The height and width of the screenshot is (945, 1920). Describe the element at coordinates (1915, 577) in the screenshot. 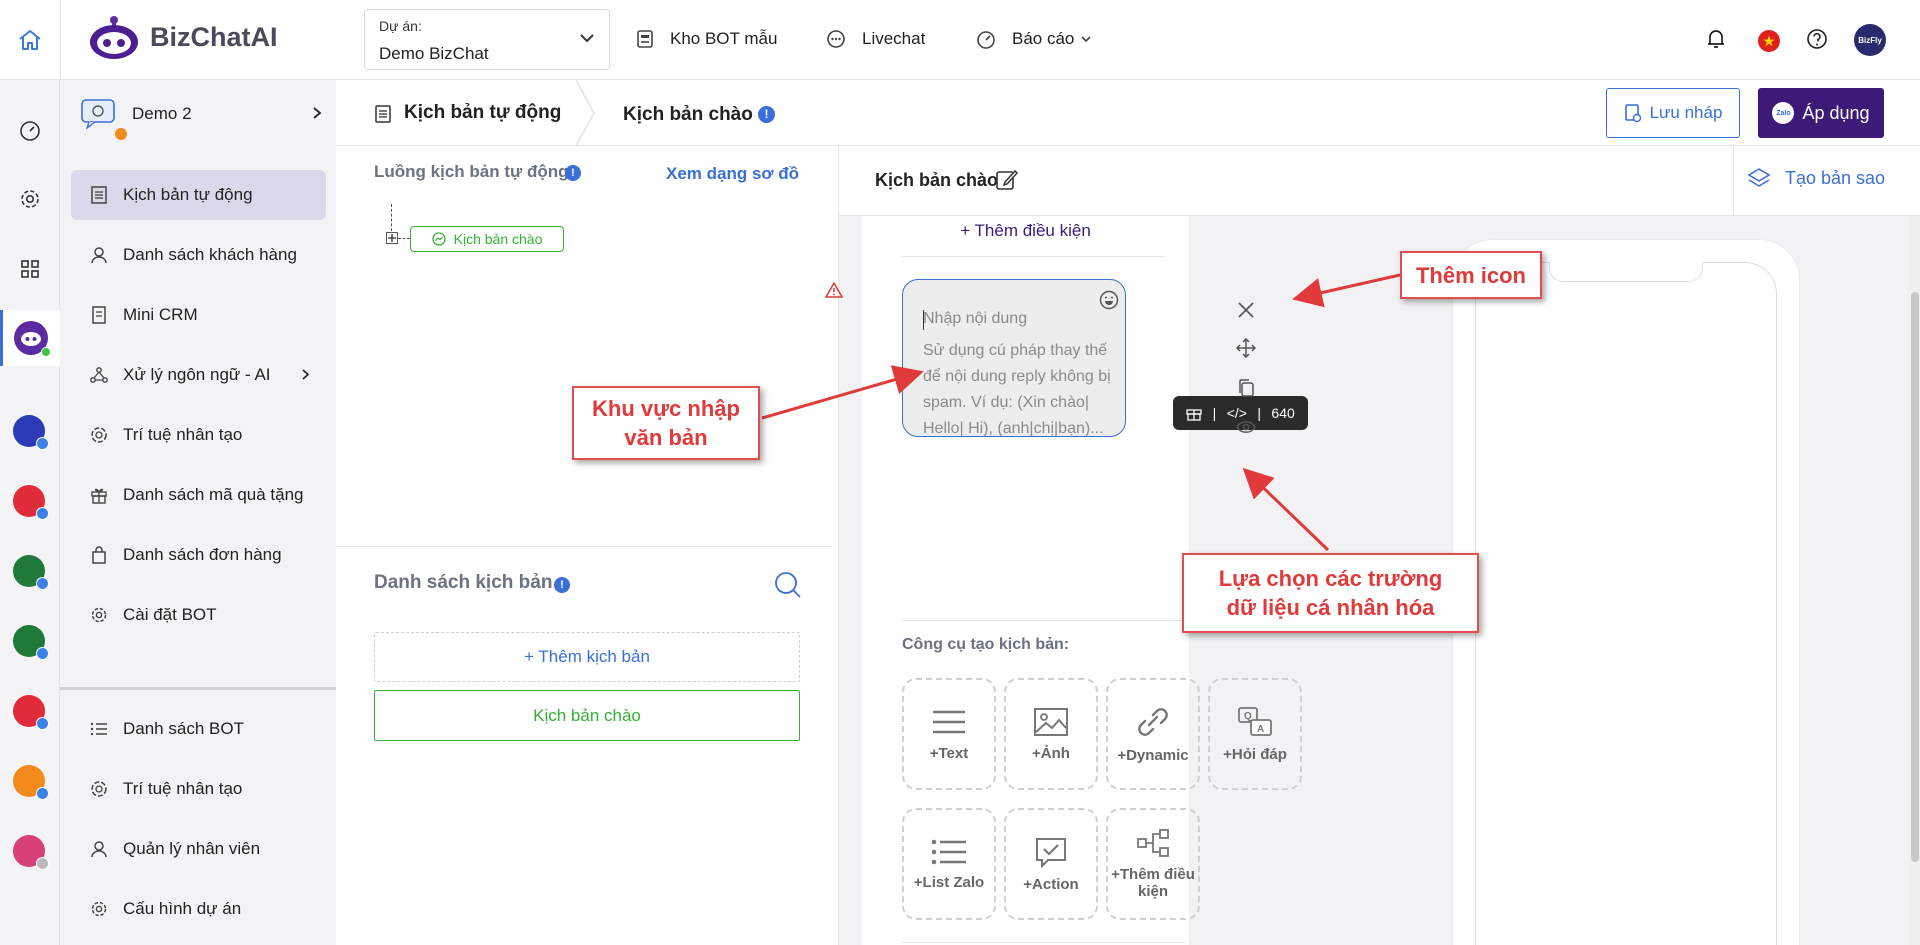

I see `scrollbar-thumb` at that location.